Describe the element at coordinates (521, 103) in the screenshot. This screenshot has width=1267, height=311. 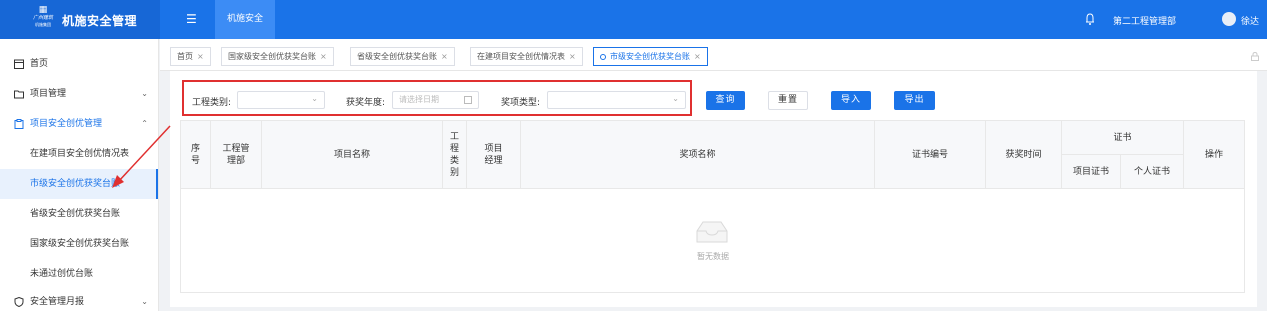
I see `award-type-label: 奖项类型:` at that location.